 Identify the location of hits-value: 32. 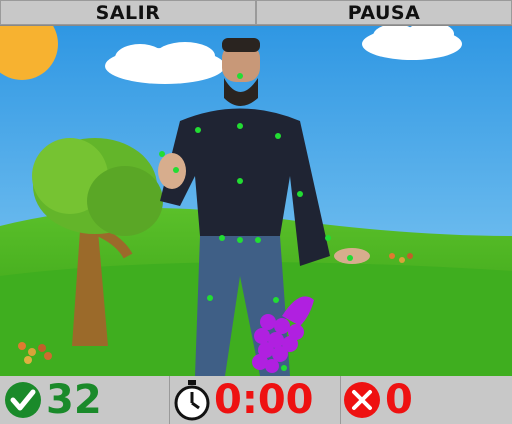
(74, 400).